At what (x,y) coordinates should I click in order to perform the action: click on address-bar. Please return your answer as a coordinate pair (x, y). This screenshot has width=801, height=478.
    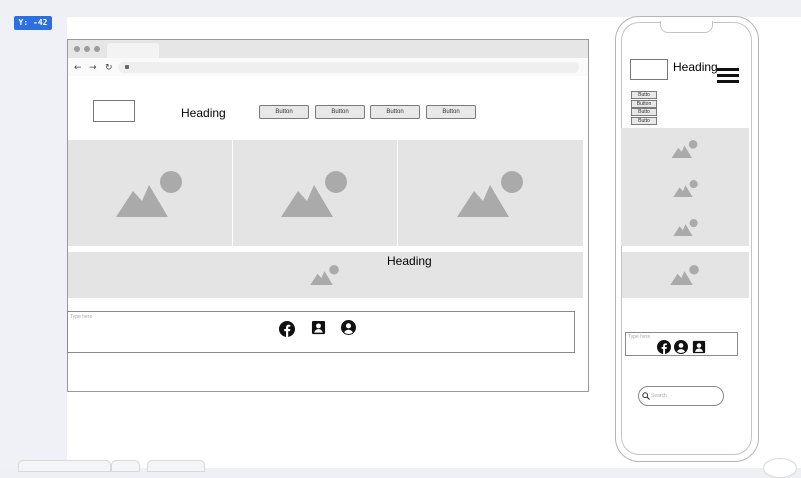
    Looking at the image, I should click on (348, 67).